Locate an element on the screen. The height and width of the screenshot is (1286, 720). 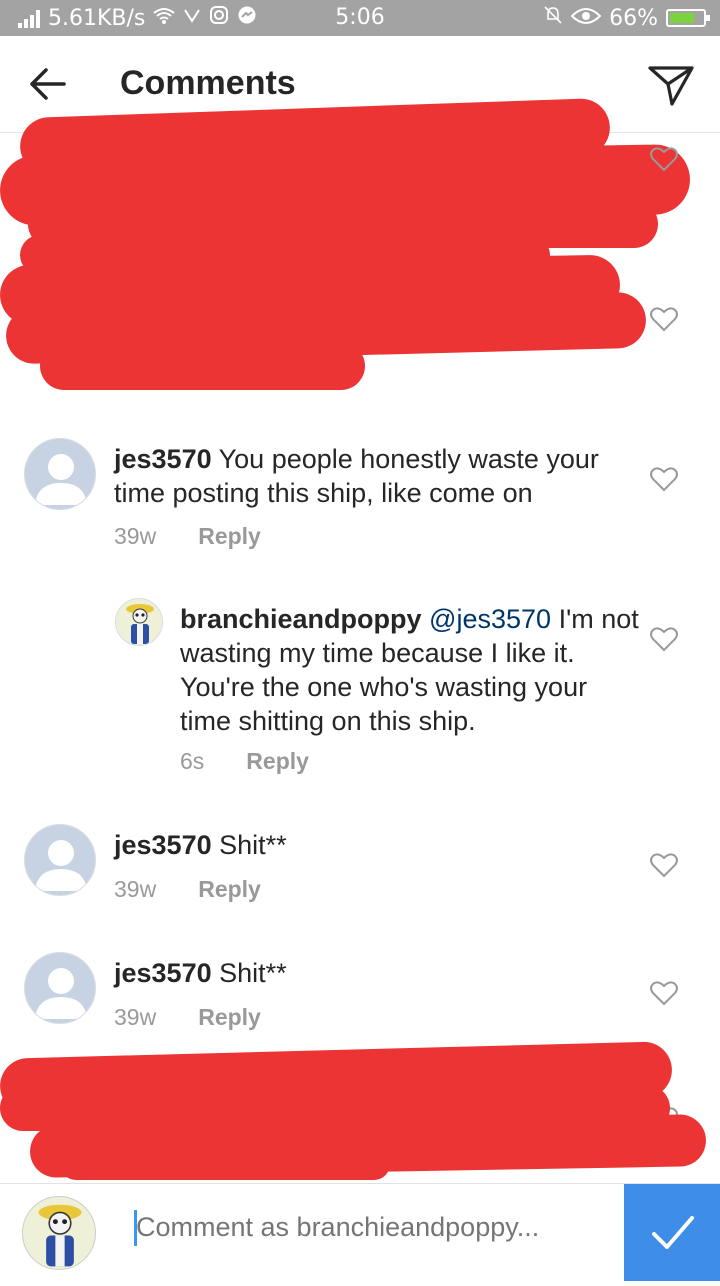
checkmark-icon is located at coordinates (673, 1232).